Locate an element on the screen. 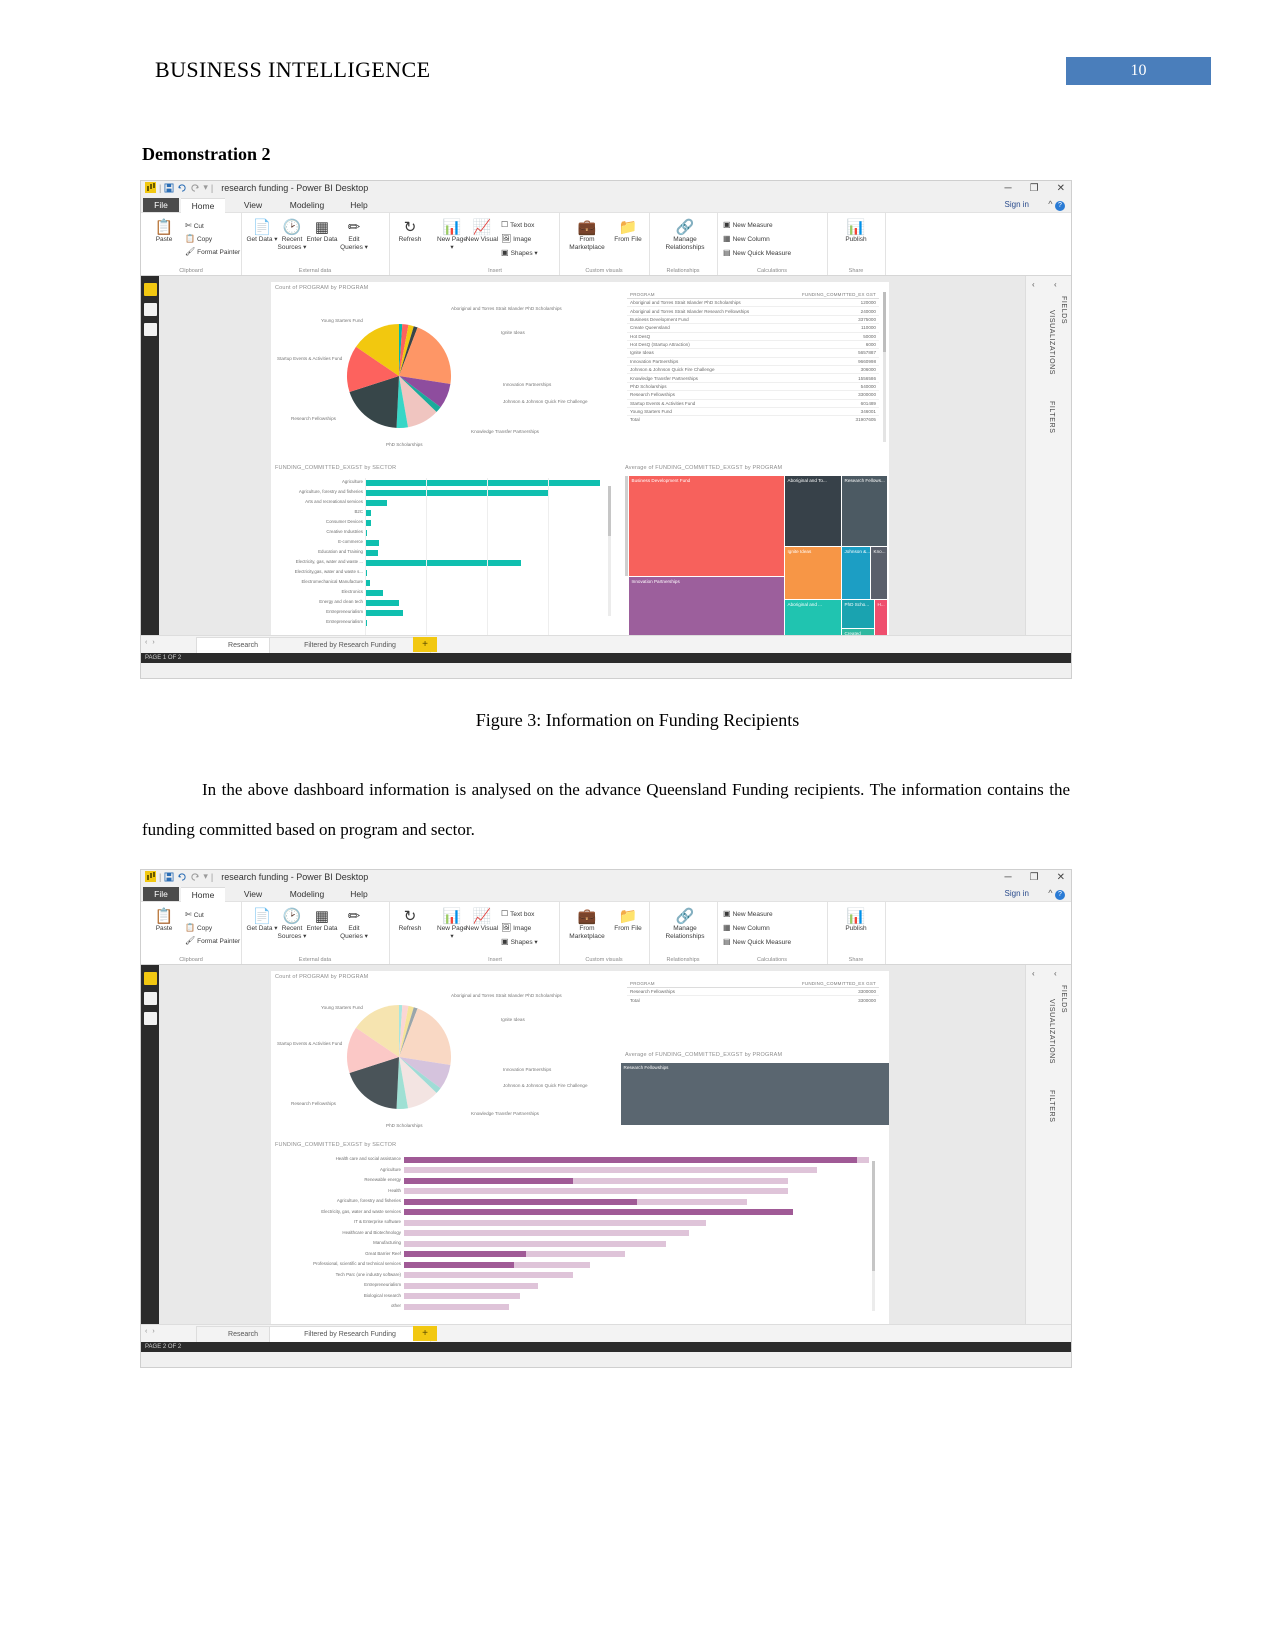  tab-modeling: Modeling is located at coordinates (307, 894).